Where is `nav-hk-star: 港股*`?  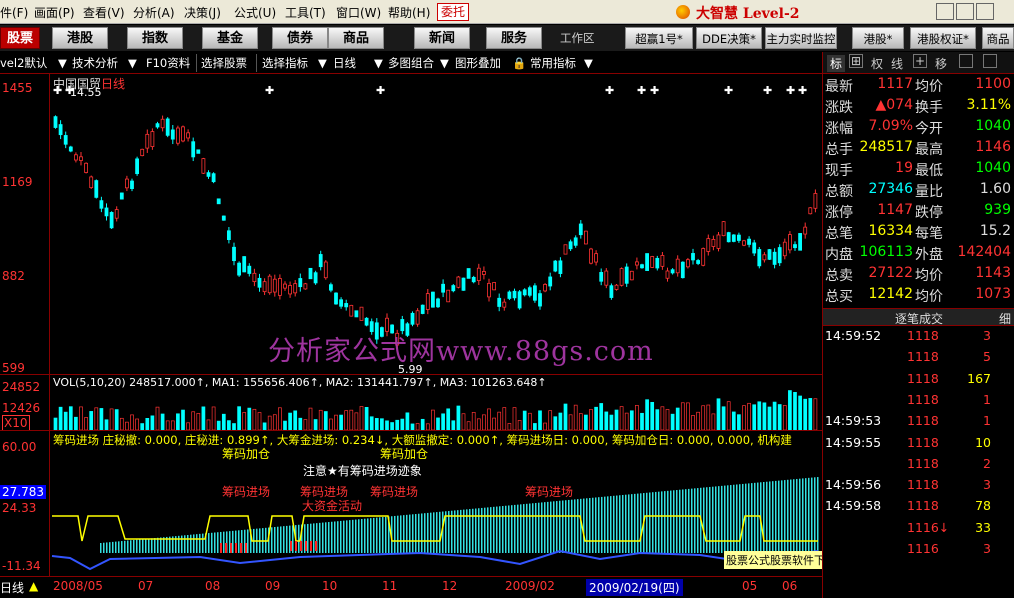 nav-hk-star: 港股* is located at coordinates (878, 38).